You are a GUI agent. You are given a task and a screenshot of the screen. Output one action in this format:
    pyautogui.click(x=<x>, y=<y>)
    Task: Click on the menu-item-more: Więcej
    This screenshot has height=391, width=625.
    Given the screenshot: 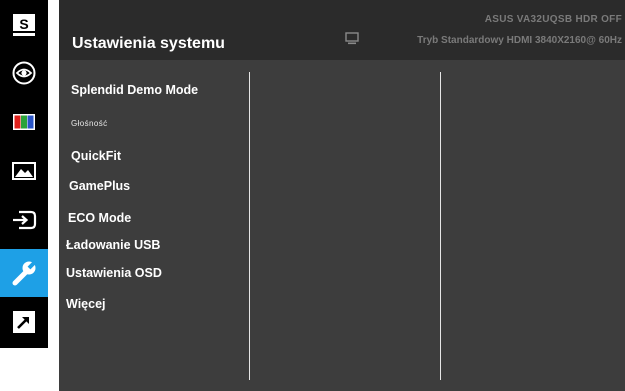 What is the action you would take?
    pyautogui.click(x=86, y=304)
    